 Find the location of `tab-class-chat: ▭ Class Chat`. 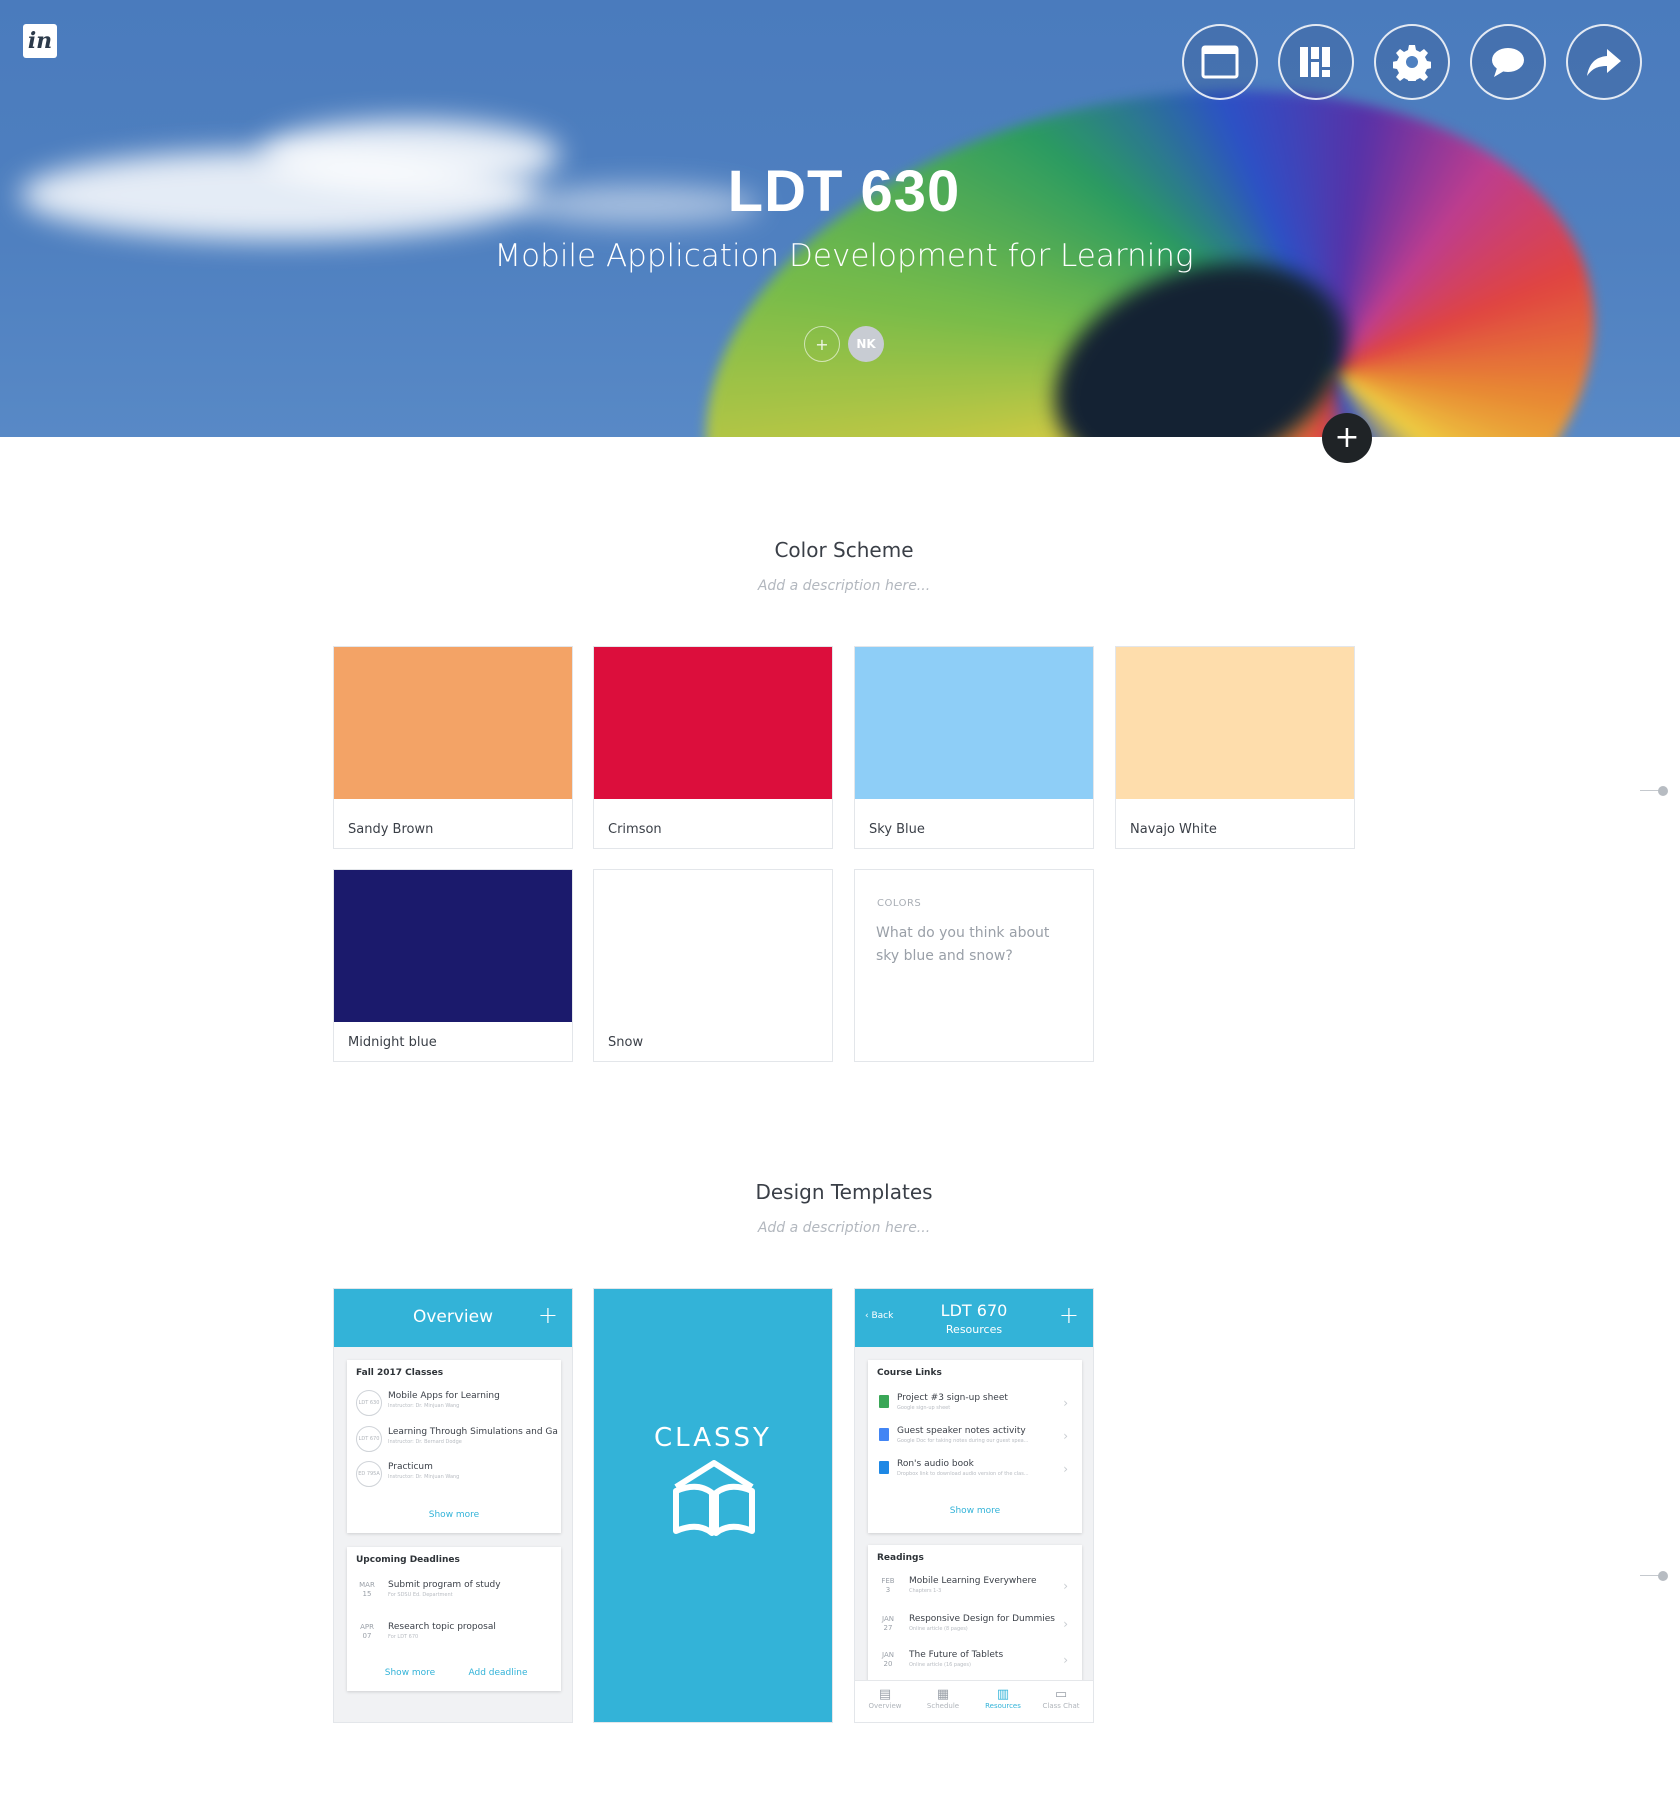

tab-class-chat: ▭ Class Chat is located at coordinates (1061, 1698).